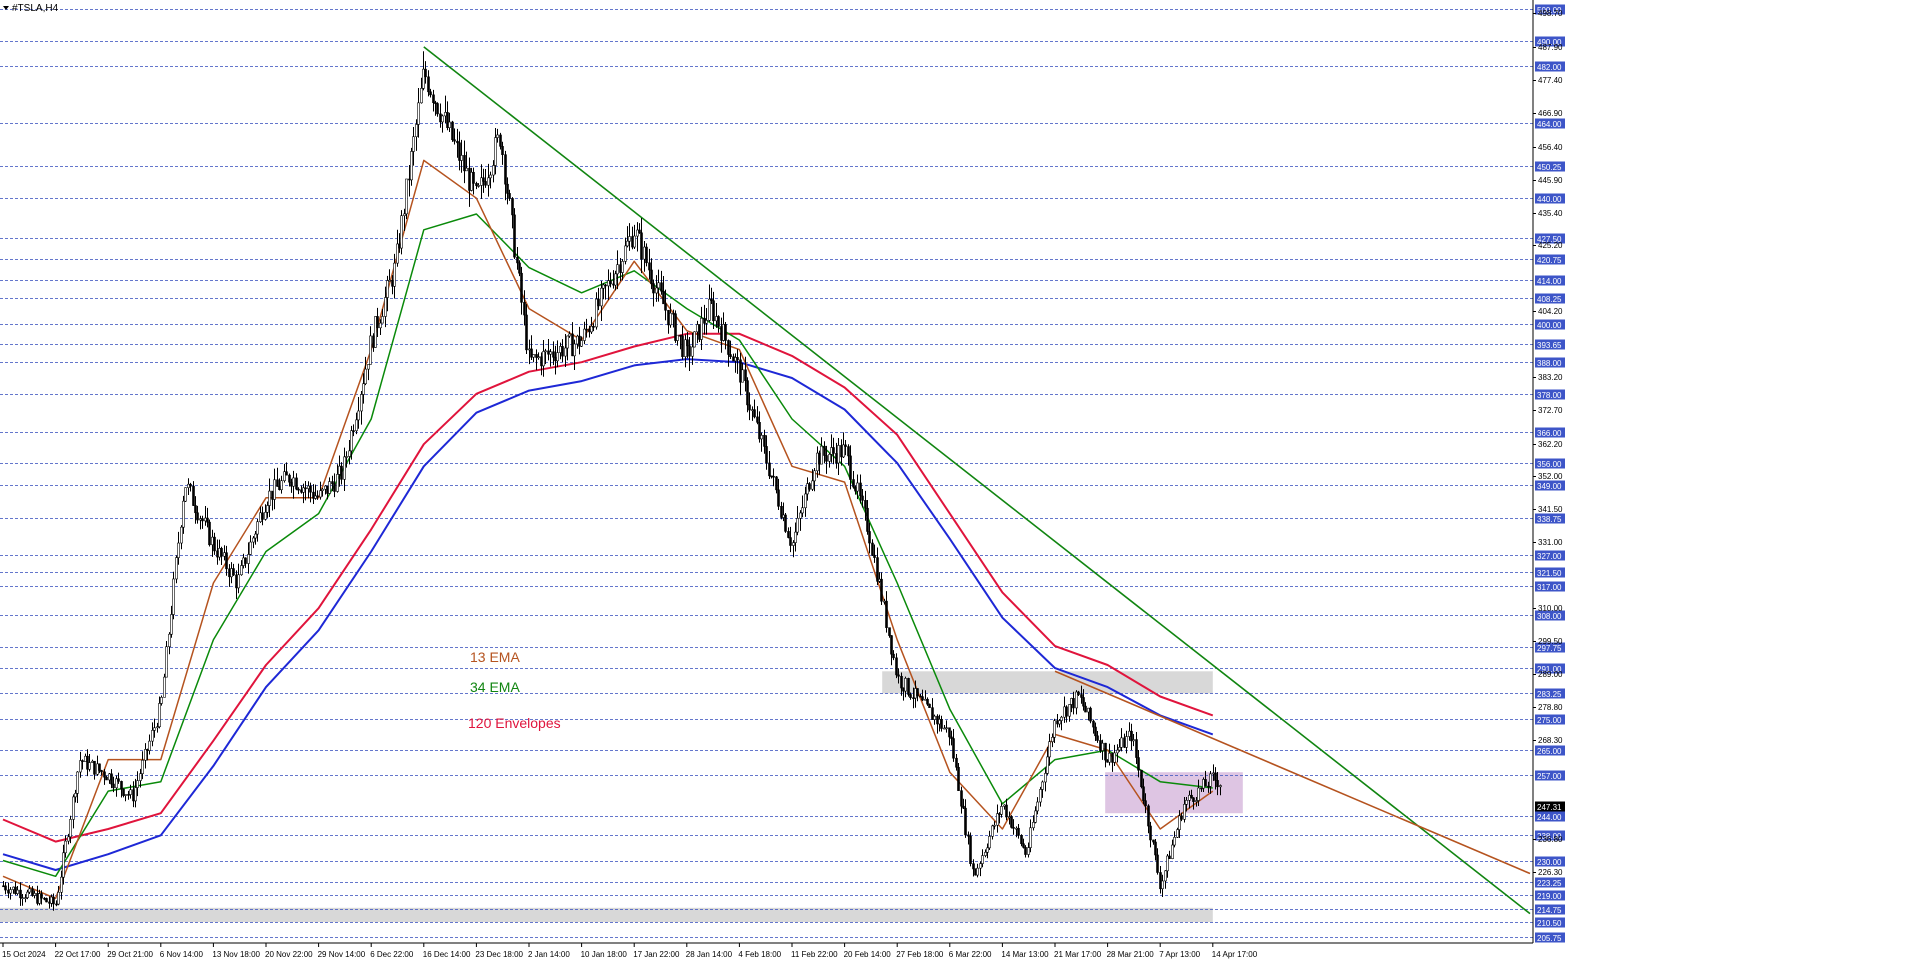 The width and height of the screenshot is (1916, 963). What do you see at coordinates (342, 954) in the screenshot?
I see `time-tick-label: 29 Nov 14:00` at bounding box center [342, 954].